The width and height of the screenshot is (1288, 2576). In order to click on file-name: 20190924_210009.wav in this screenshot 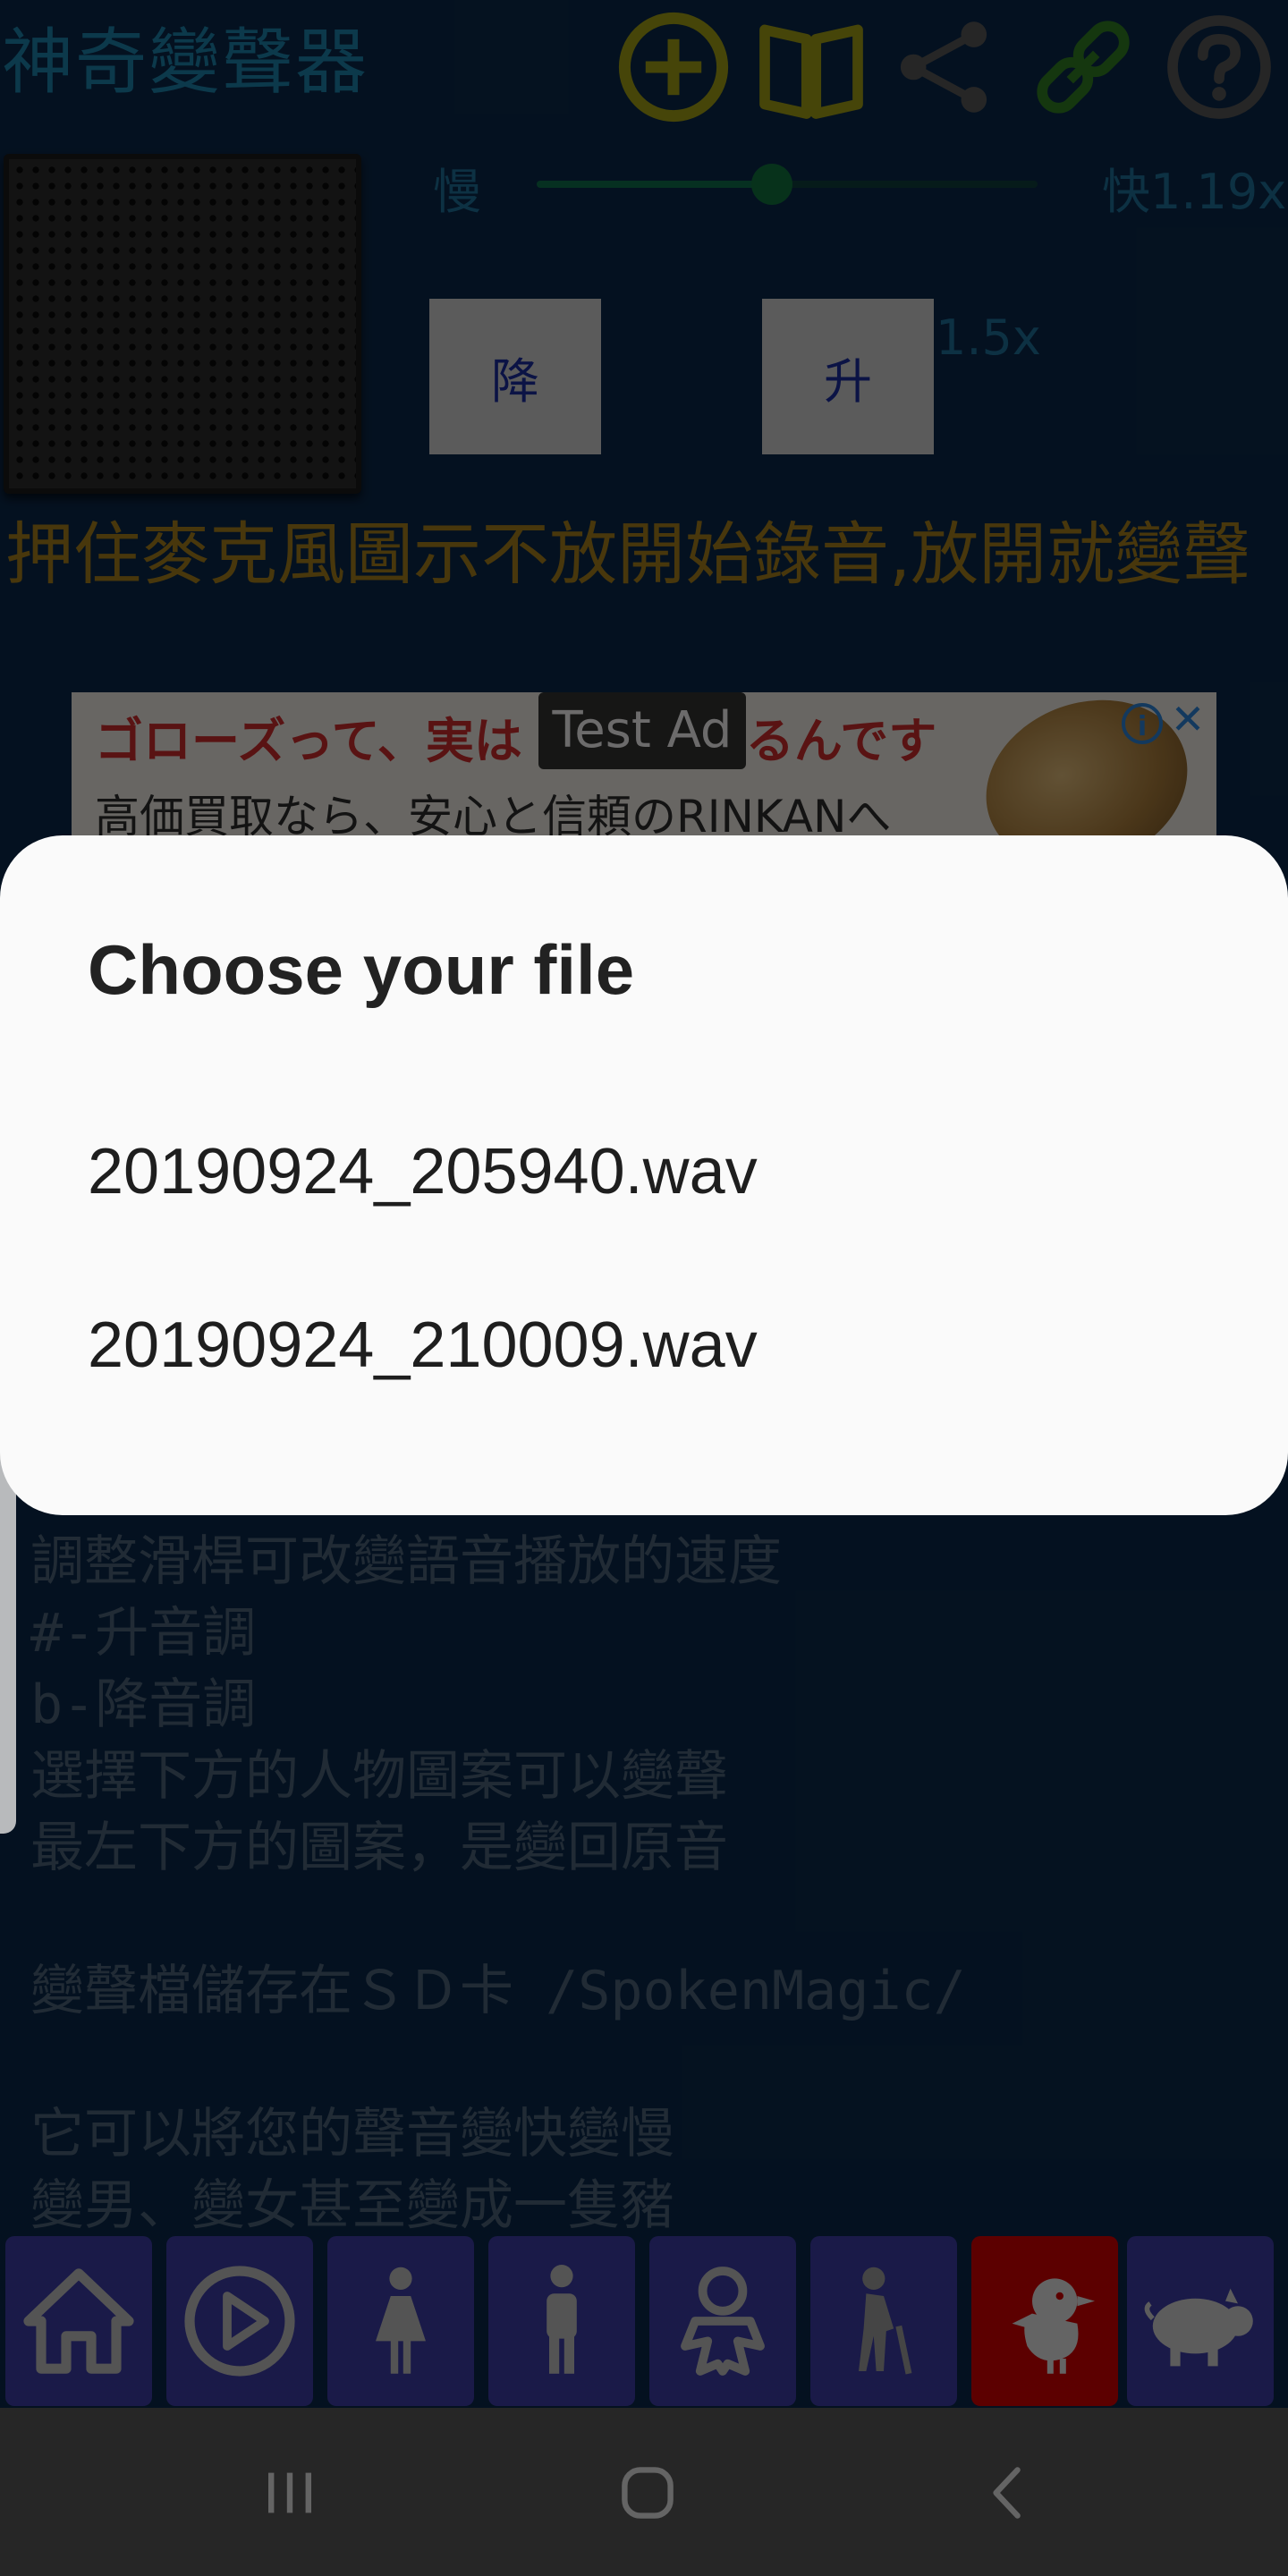, I will do `click(423, 1345)`.